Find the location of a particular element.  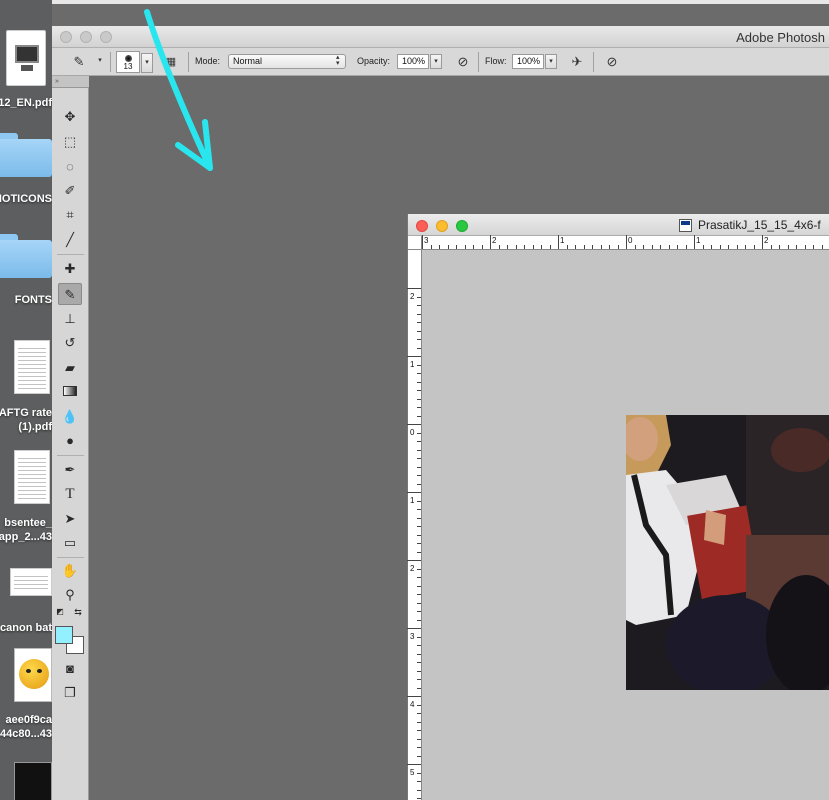

quick-selection-tool-icon: ✐ is located at coordinates (70, 191).